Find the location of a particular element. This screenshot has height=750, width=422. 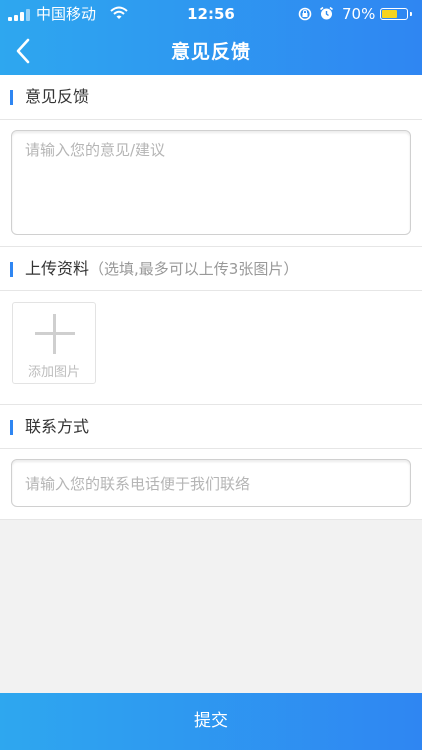

battery-percent: 70% is located at coordinates (359, 14).